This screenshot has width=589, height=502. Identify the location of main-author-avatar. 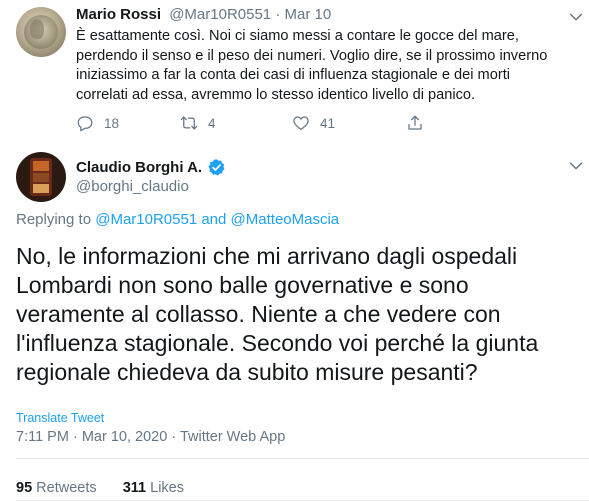
(41, 177).